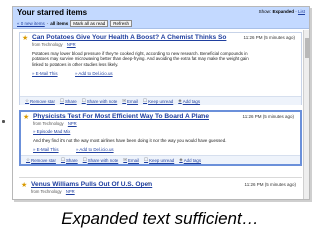 The image size is (320, 240). What do you see at coordinates (307, 48) in the screenshot?
I see `scrollbar-thumb` at bounding box center [307, 48].